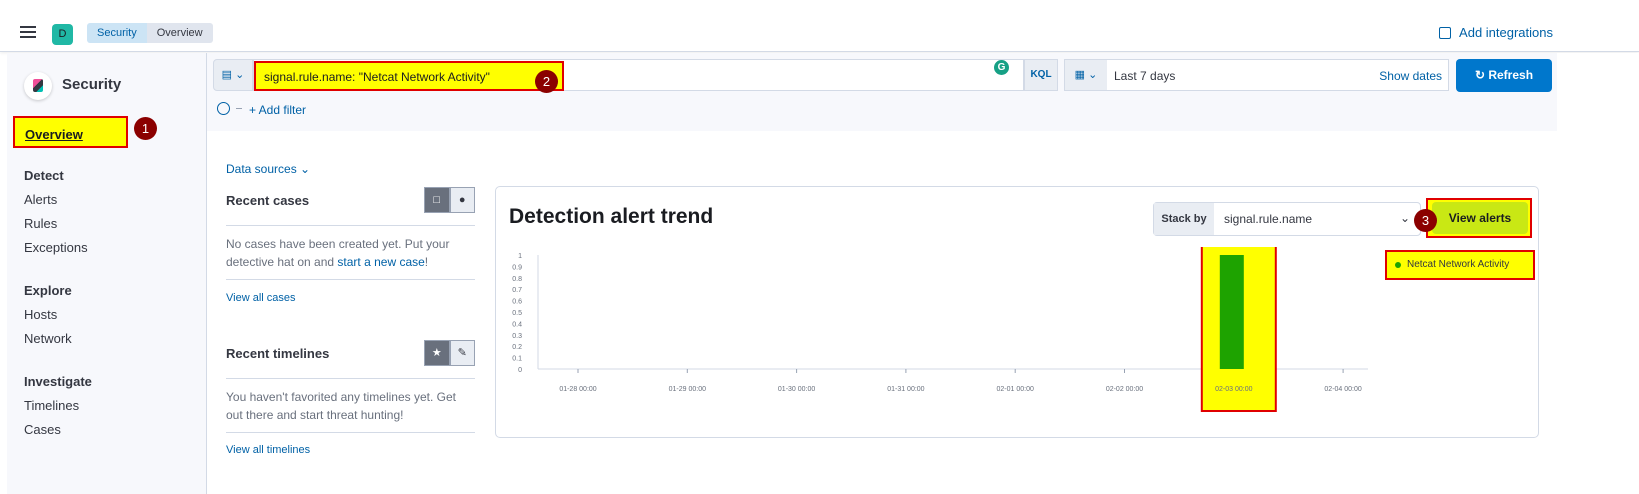 The width and height of the screenshot is (1639, 494). What do you see at coordinates (70, 132) in the screenshot?
I see `sidebar-item-overview: Overview` at bounding box center [70, 132].